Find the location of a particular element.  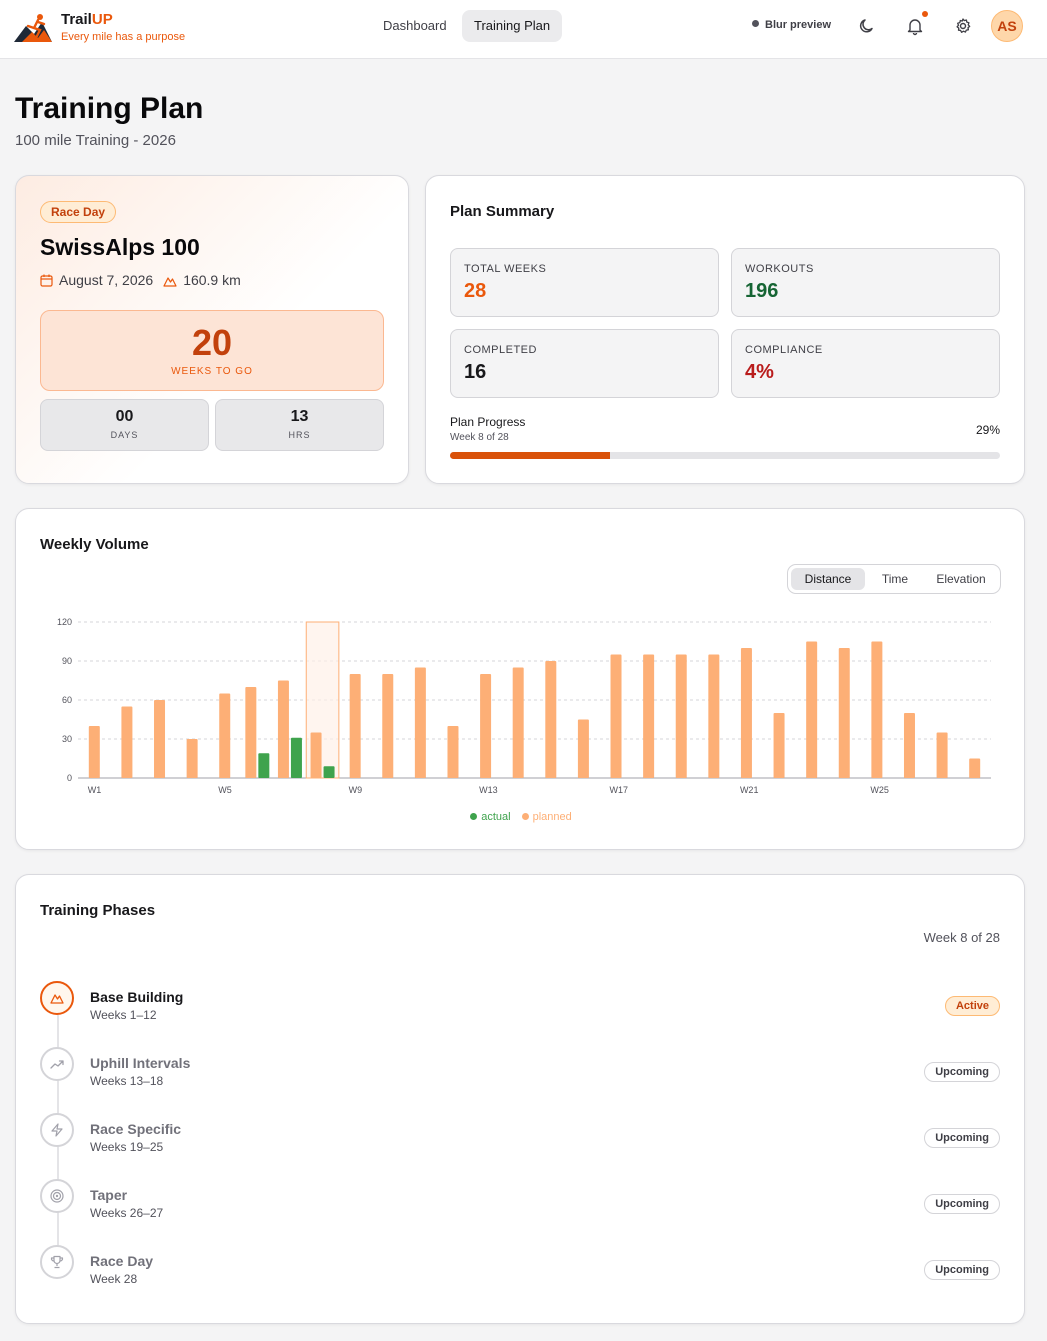

hours-box: 13 HRS is located at coordinates (299, 425).